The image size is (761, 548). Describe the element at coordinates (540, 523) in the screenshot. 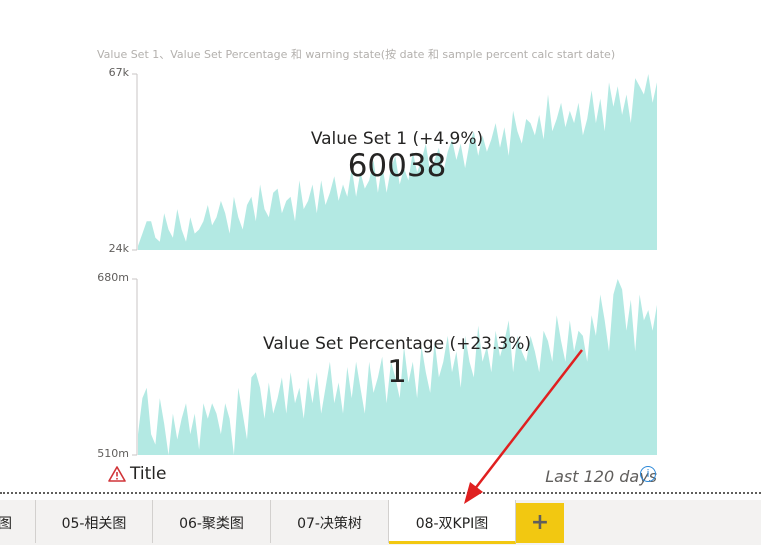

I see `plus-icon: +` at that location.